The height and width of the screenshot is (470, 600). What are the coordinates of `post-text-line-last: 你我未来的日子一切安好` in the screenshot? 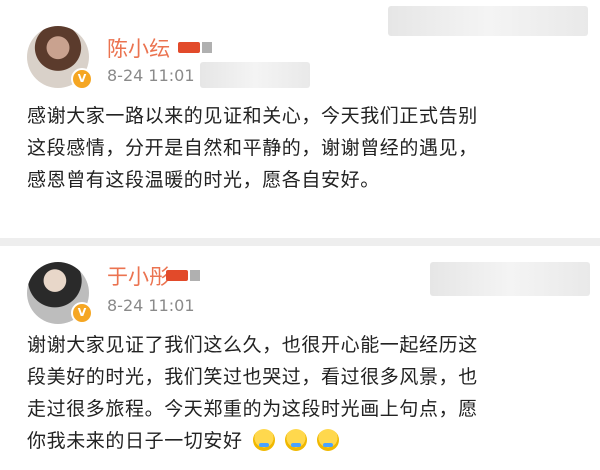 It's located at (307, 441).